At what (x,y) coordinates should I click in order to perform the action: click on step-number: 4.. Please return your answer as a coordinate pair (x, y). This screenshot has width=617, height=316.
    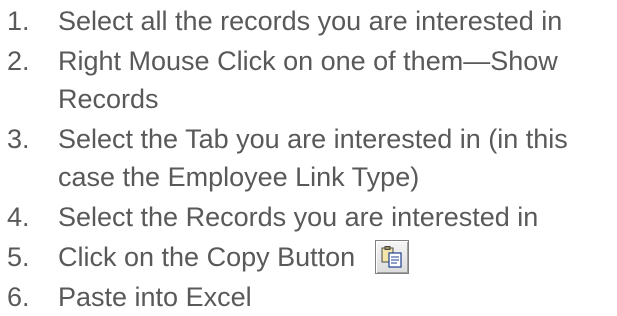
    Looking at the image, I should click on (18, 217).